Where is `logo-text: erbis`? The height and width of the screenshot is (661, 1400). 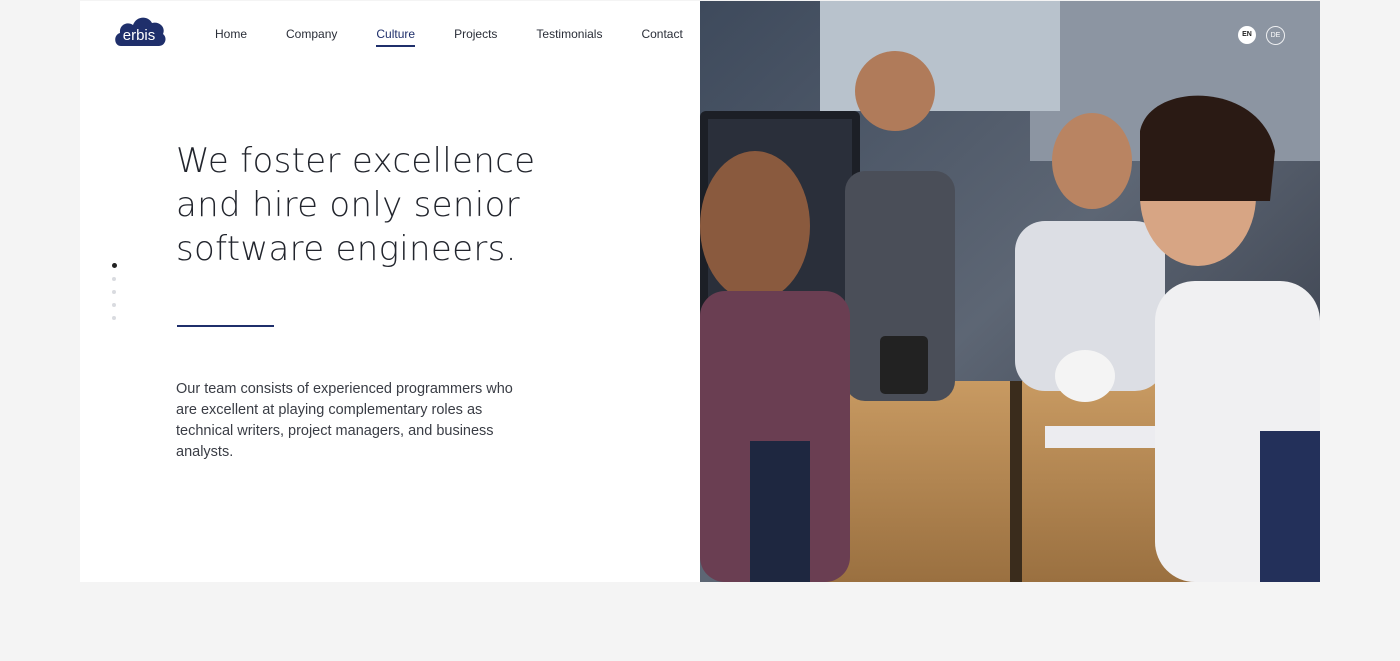
logo-text: erbis is located at coordinates (139, 35).